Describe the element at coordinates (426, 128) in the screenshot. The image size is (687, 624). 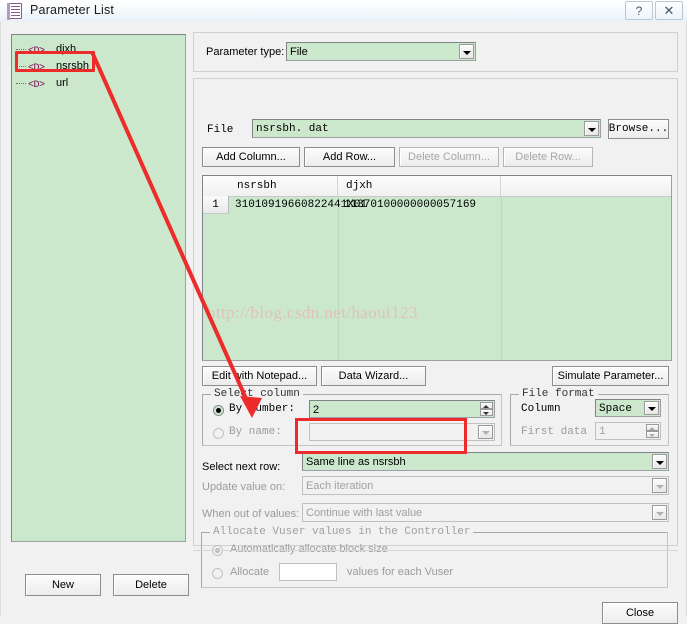
I see `file-combobox: nsrsbh. dat` at that location.